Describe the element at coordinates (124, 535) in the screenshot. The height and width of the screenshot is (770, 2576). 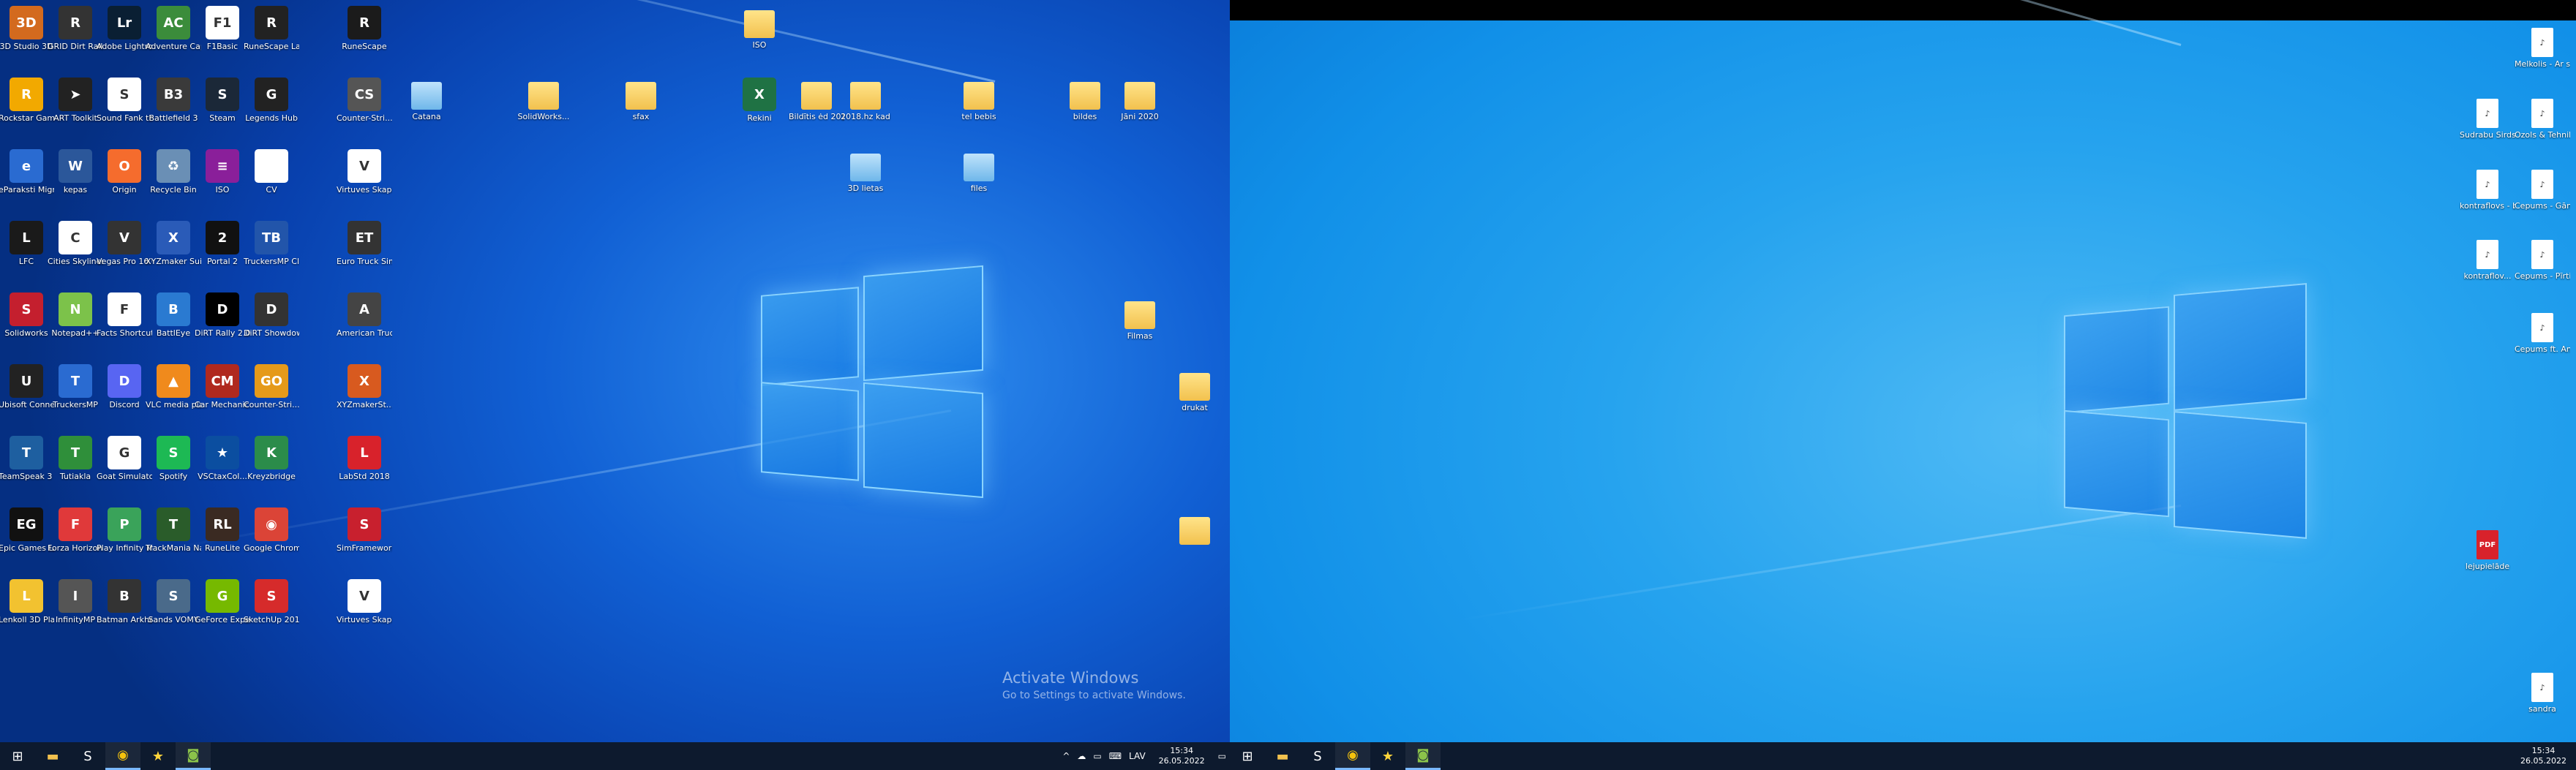
I see `desktop-icon: P Play Infinity MP` at that location.